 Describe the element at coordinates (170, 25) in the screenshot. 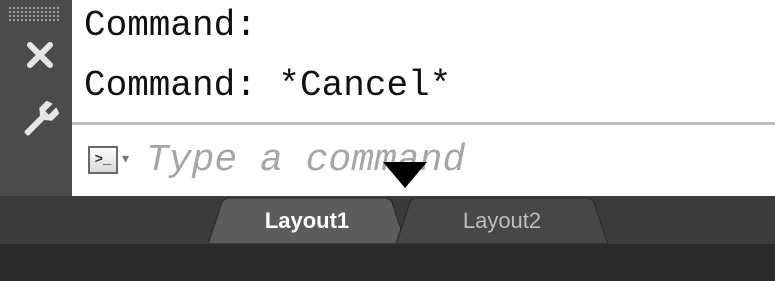

I see `history-line: Command:` at that location.